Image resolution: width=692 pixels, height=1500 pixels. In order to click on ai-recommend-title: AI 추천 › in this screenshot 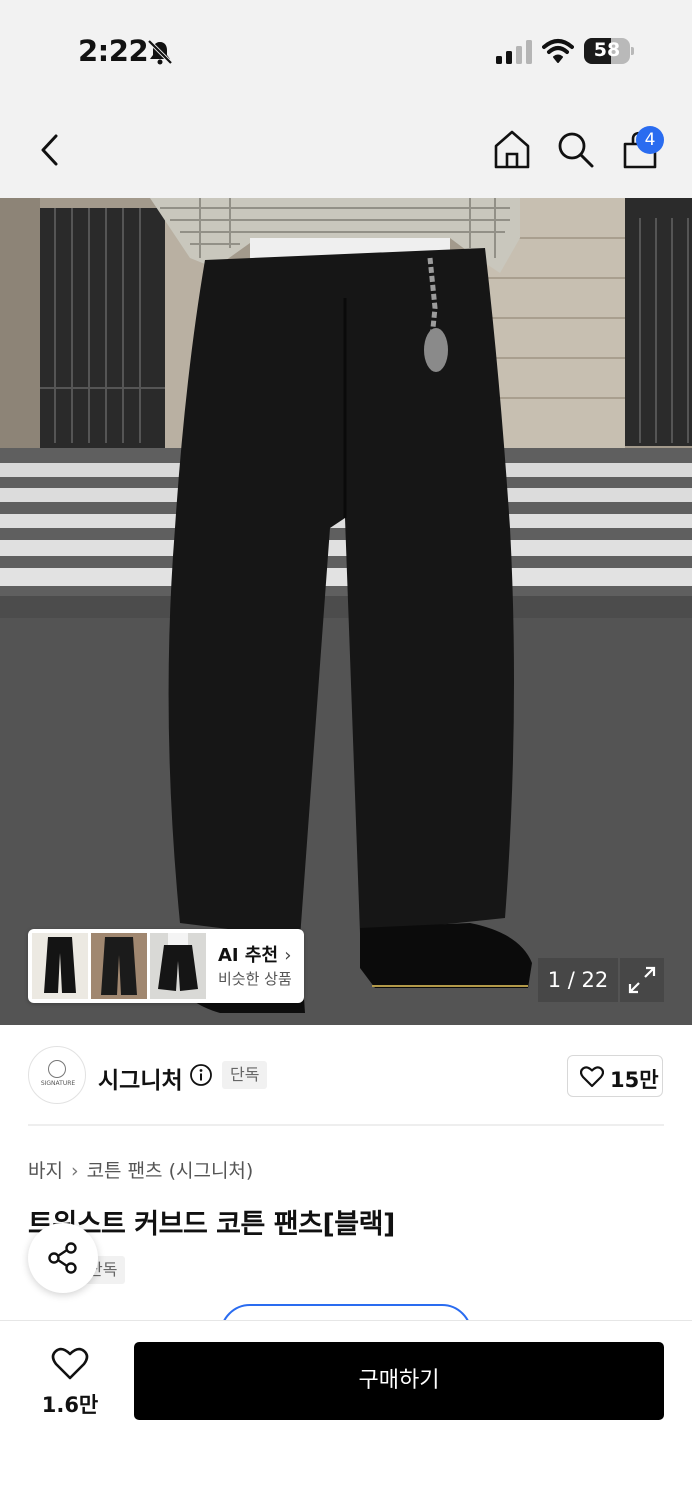, I will do `click(255, 954)`.